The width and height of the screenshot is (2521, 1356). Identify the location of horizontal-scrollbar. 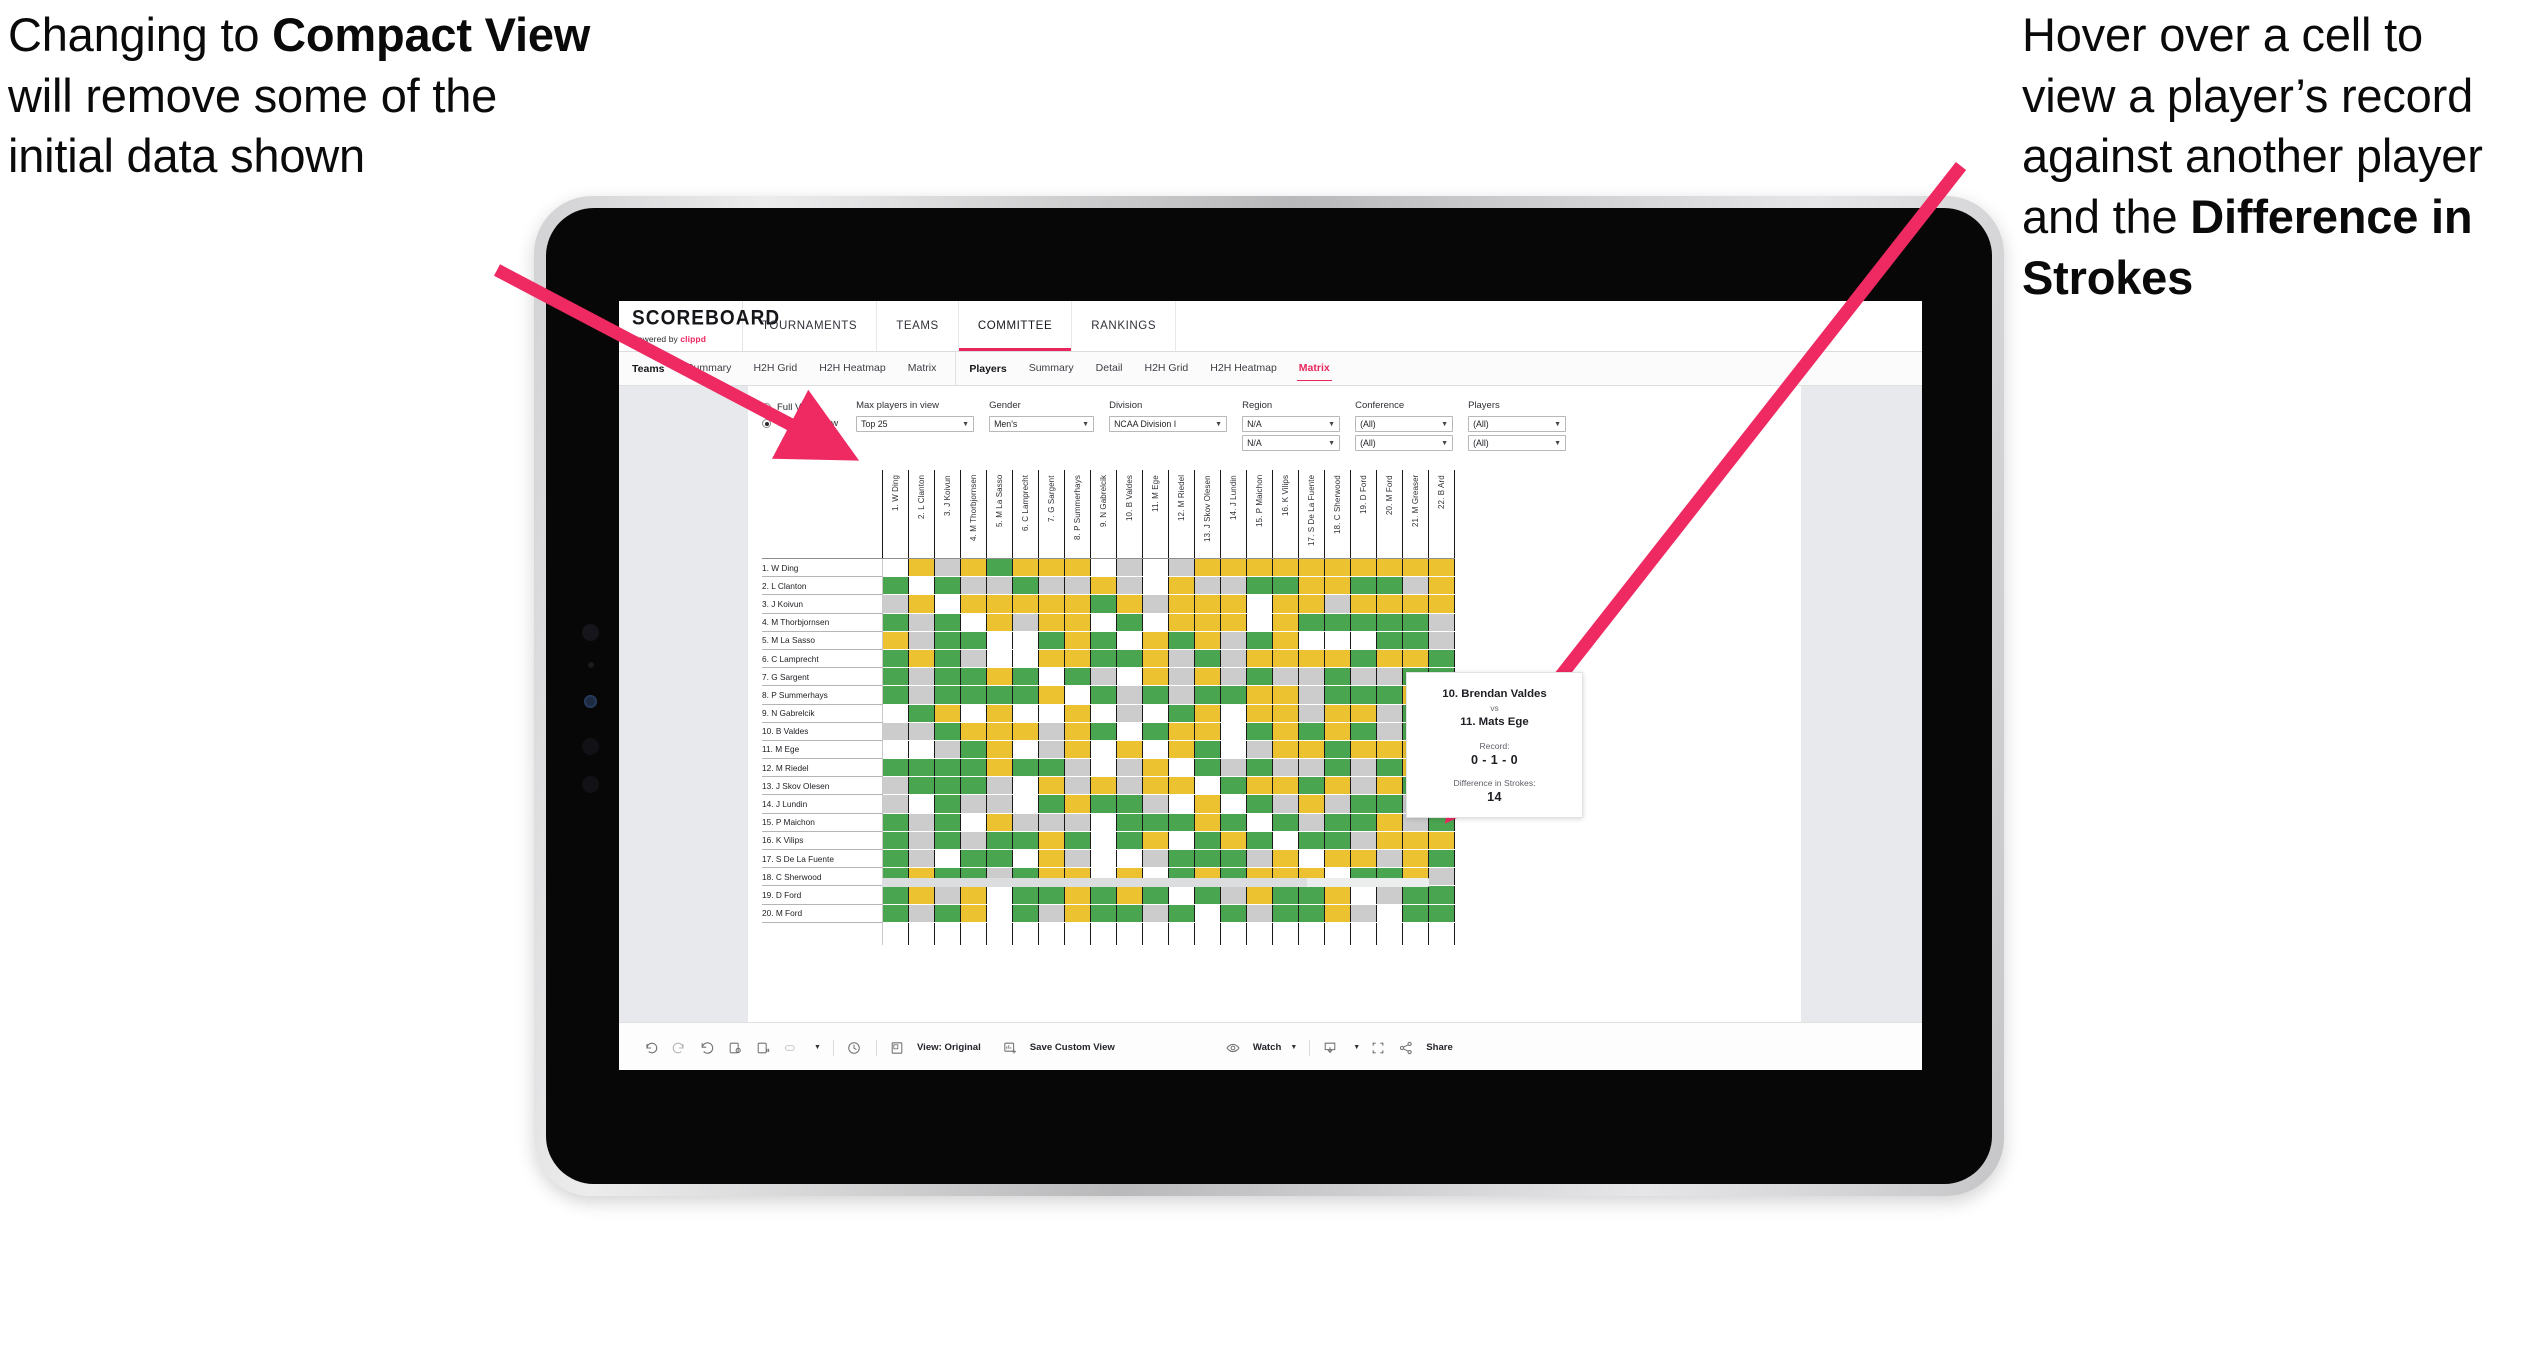
(1155, 882).